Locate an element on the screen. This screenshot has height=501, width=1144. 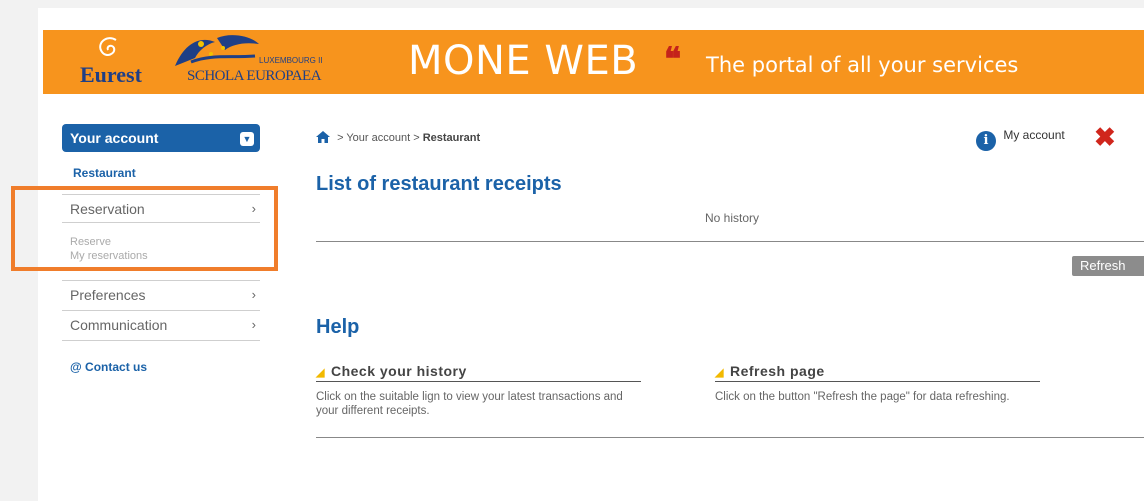
help-heading: Help is located at coordinates (338, 327).